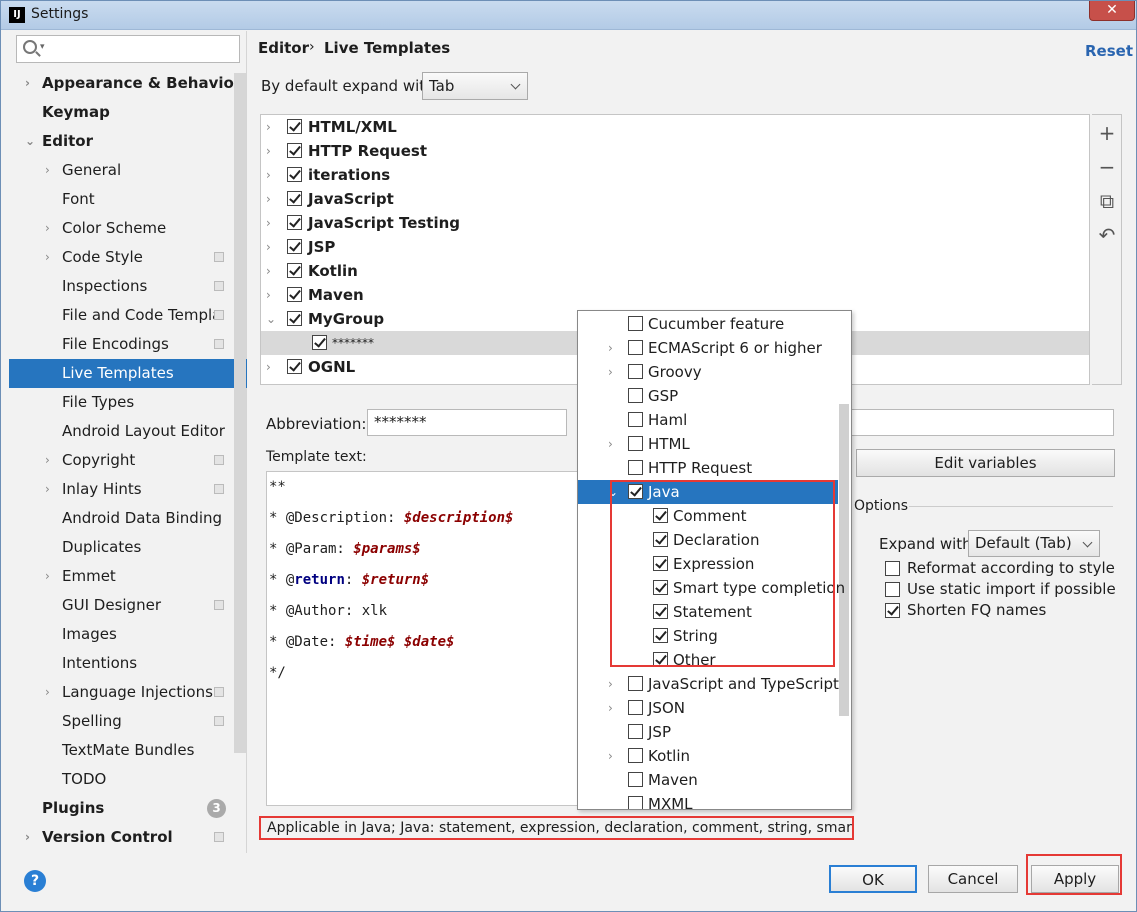 The height and width of the screenshot is (912, 1137). I want to click on sidebar-item-android-data-binding: Android Data Binding, so click(128, 518).